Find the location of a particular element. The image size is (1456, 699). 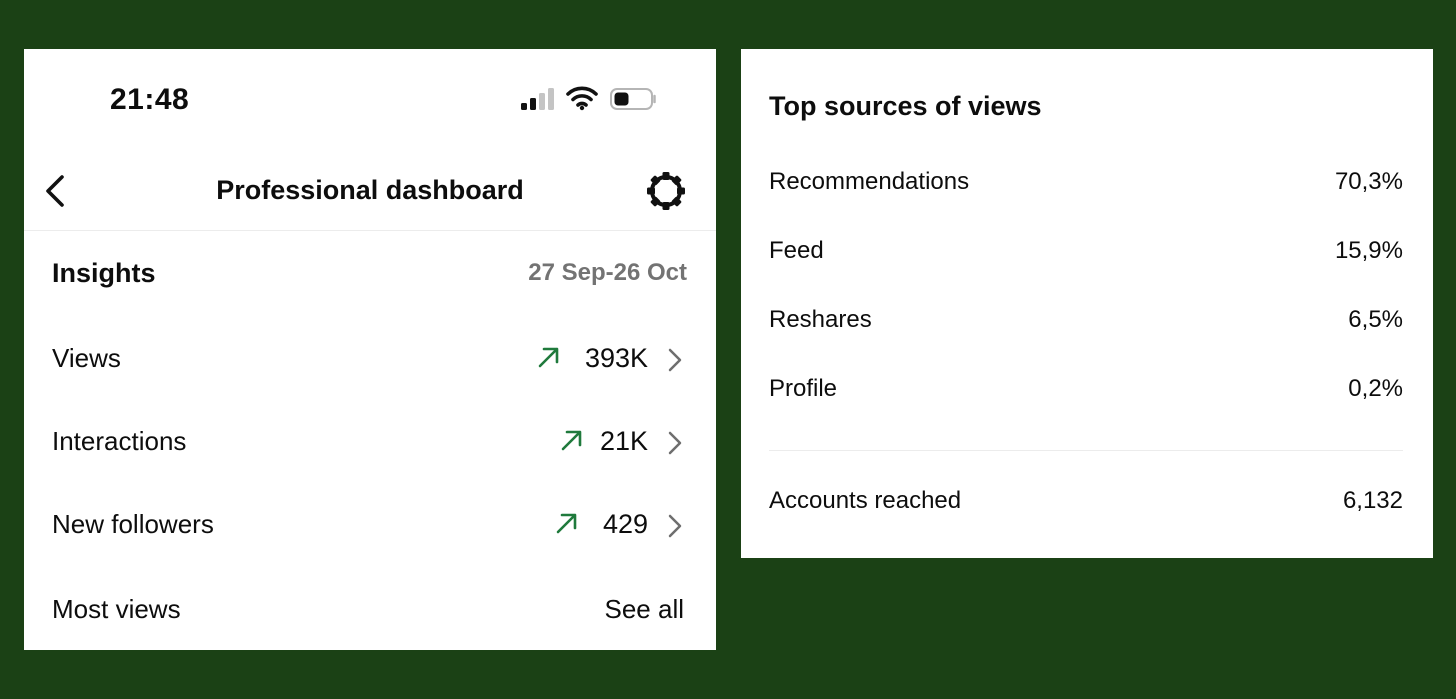

accounts-reached-row: Accounts reached 6,132 is located at coordinates (1086, 505).